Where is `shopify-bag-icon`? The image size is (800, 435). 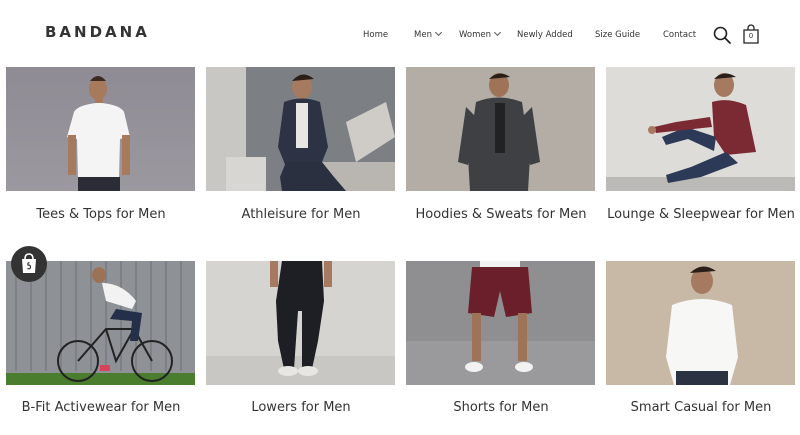
shopify-bag-icon is located at coordinates (29, 263).